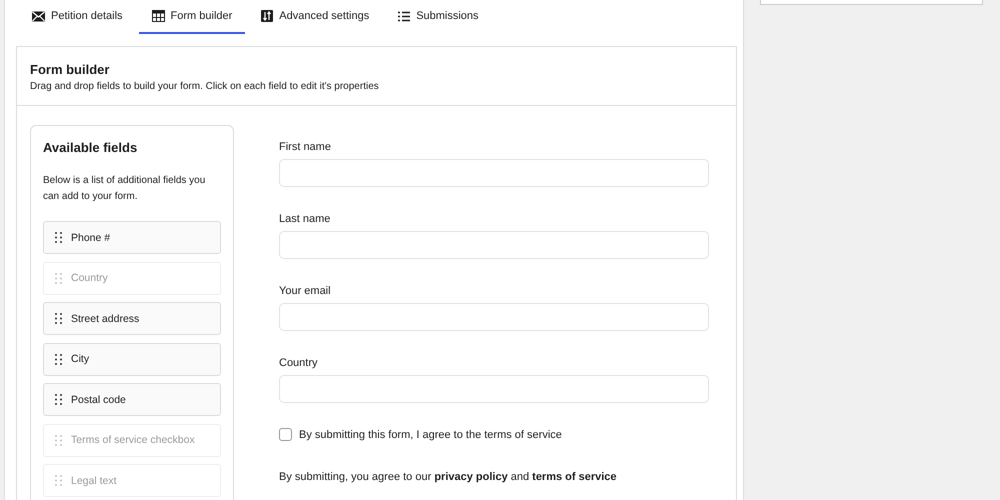  I want to click on sliders-icon, so click(267, 16).